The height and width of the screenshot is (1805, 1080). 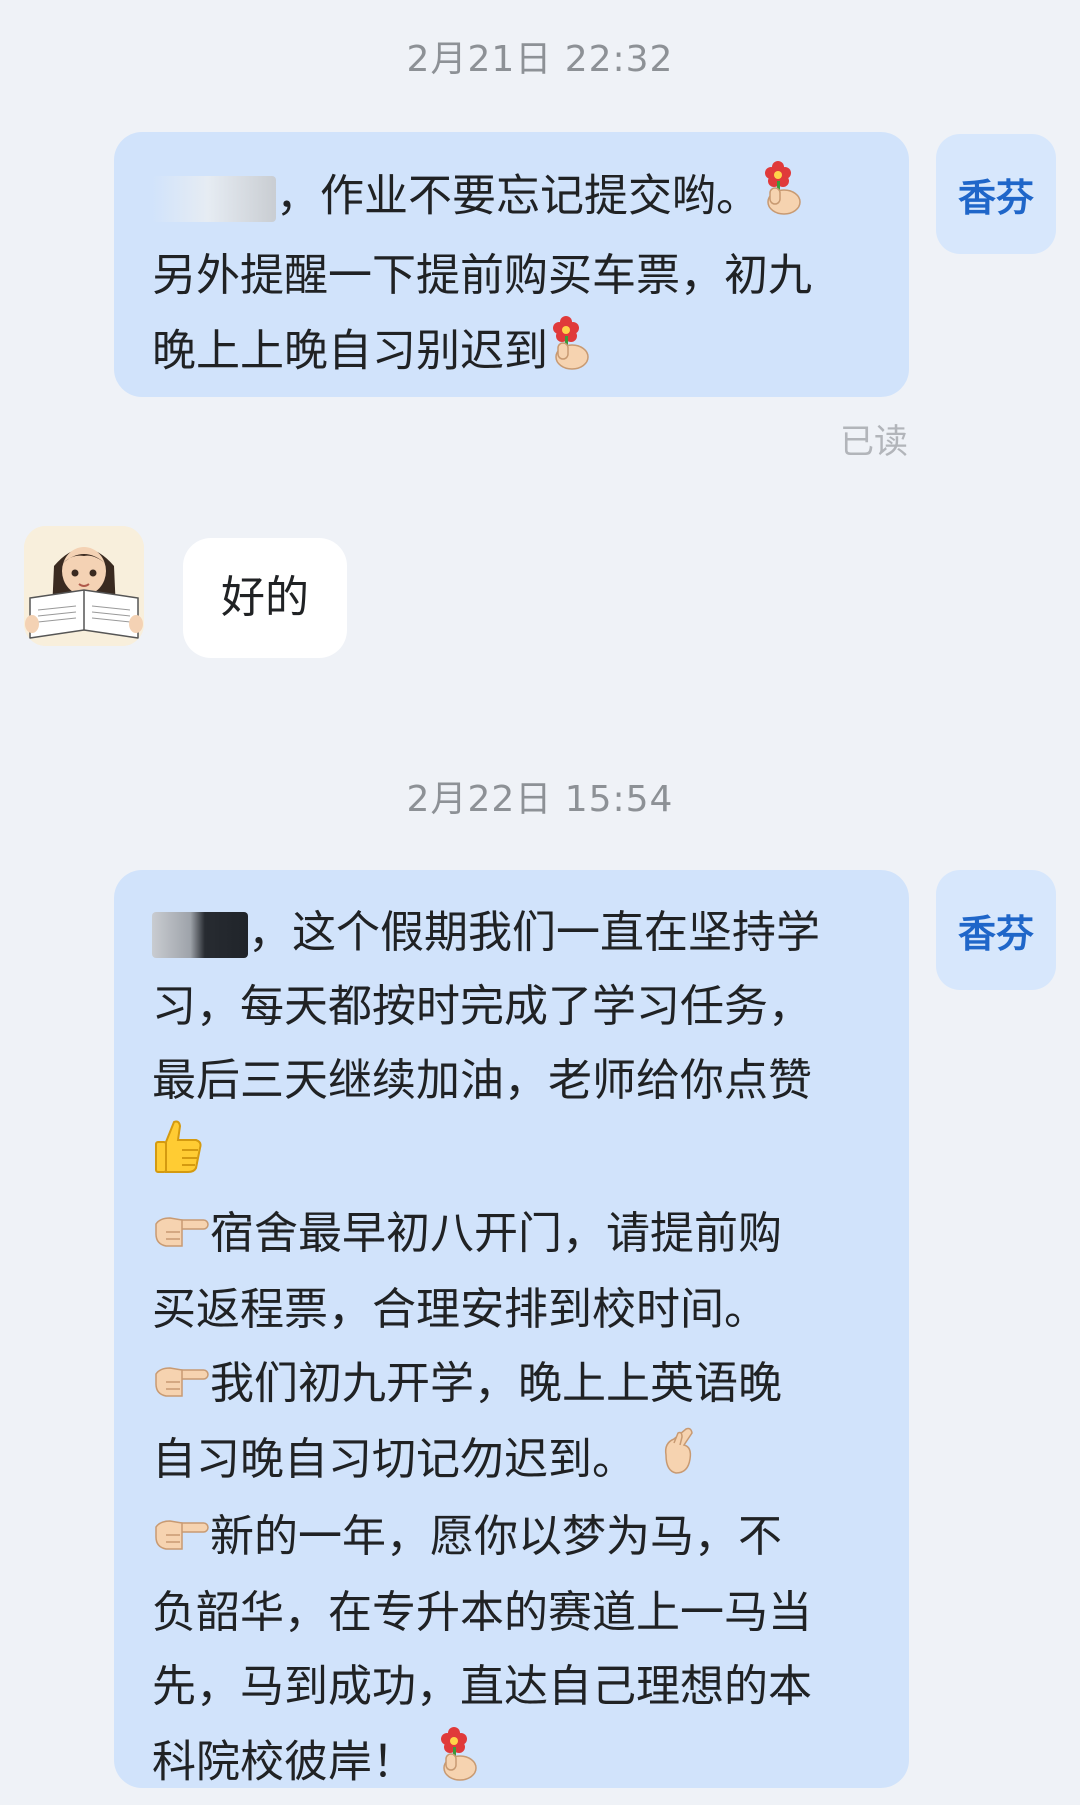 I want to click on timestamp: 2月21日 22:32, so click(x=540, y=59).